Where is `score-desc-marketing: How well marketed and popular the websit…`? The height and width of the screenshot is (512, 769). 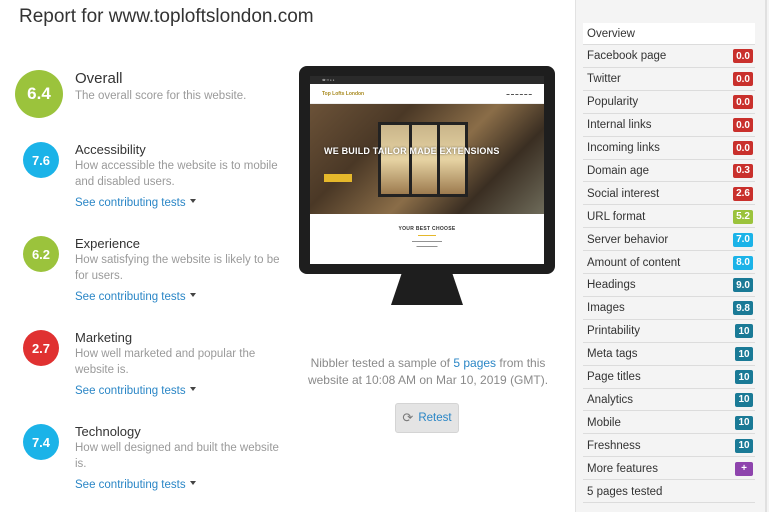 score-desc-marketing: How well marketed and popular the websit… is located at coordinates (165, 362).